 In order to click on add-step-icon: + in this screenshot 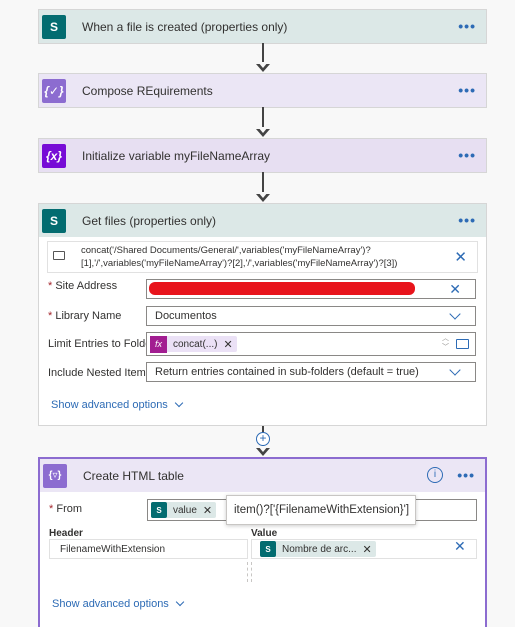, I will do `click(263, 439)`.